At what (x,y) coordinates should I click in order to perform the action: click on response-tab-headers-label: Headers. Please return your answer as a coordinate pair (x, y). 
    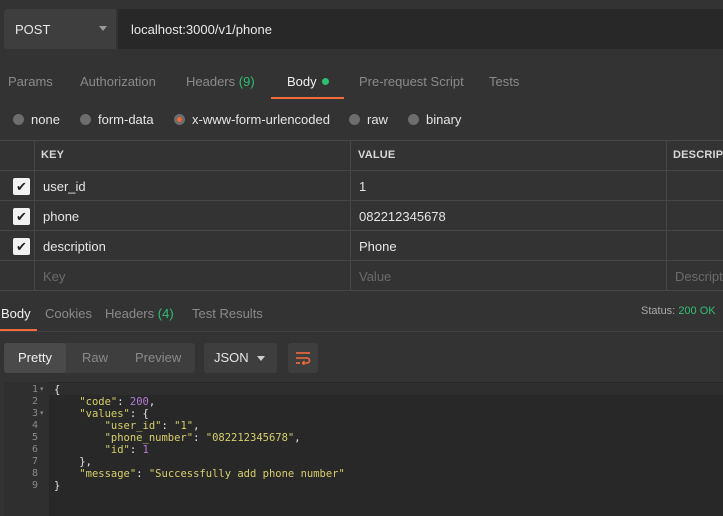
    Looking at the image, I should click on (130, 313).